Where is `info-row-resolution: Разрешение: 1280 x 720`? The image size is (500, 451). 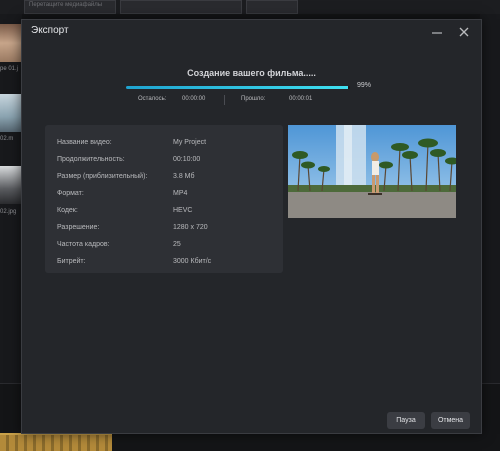
info-row-resolution: Разрешение: 1280 x 720 is located at coordinates (164, 231).